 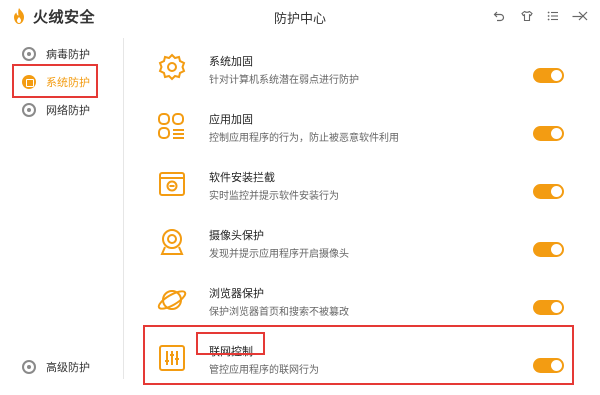 I want to click on shirt-icon, so click(x=527, y=16).